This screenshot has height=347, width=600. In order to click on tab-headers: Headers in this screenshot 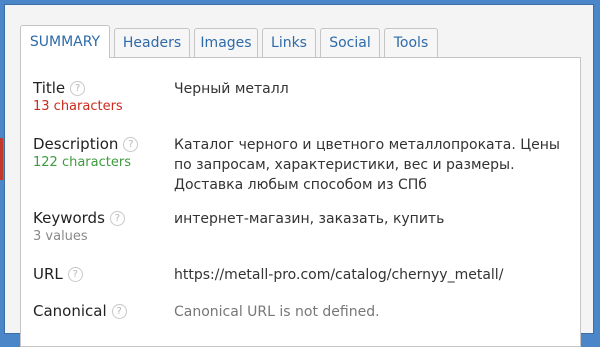, I will do `click(152, 42)`.